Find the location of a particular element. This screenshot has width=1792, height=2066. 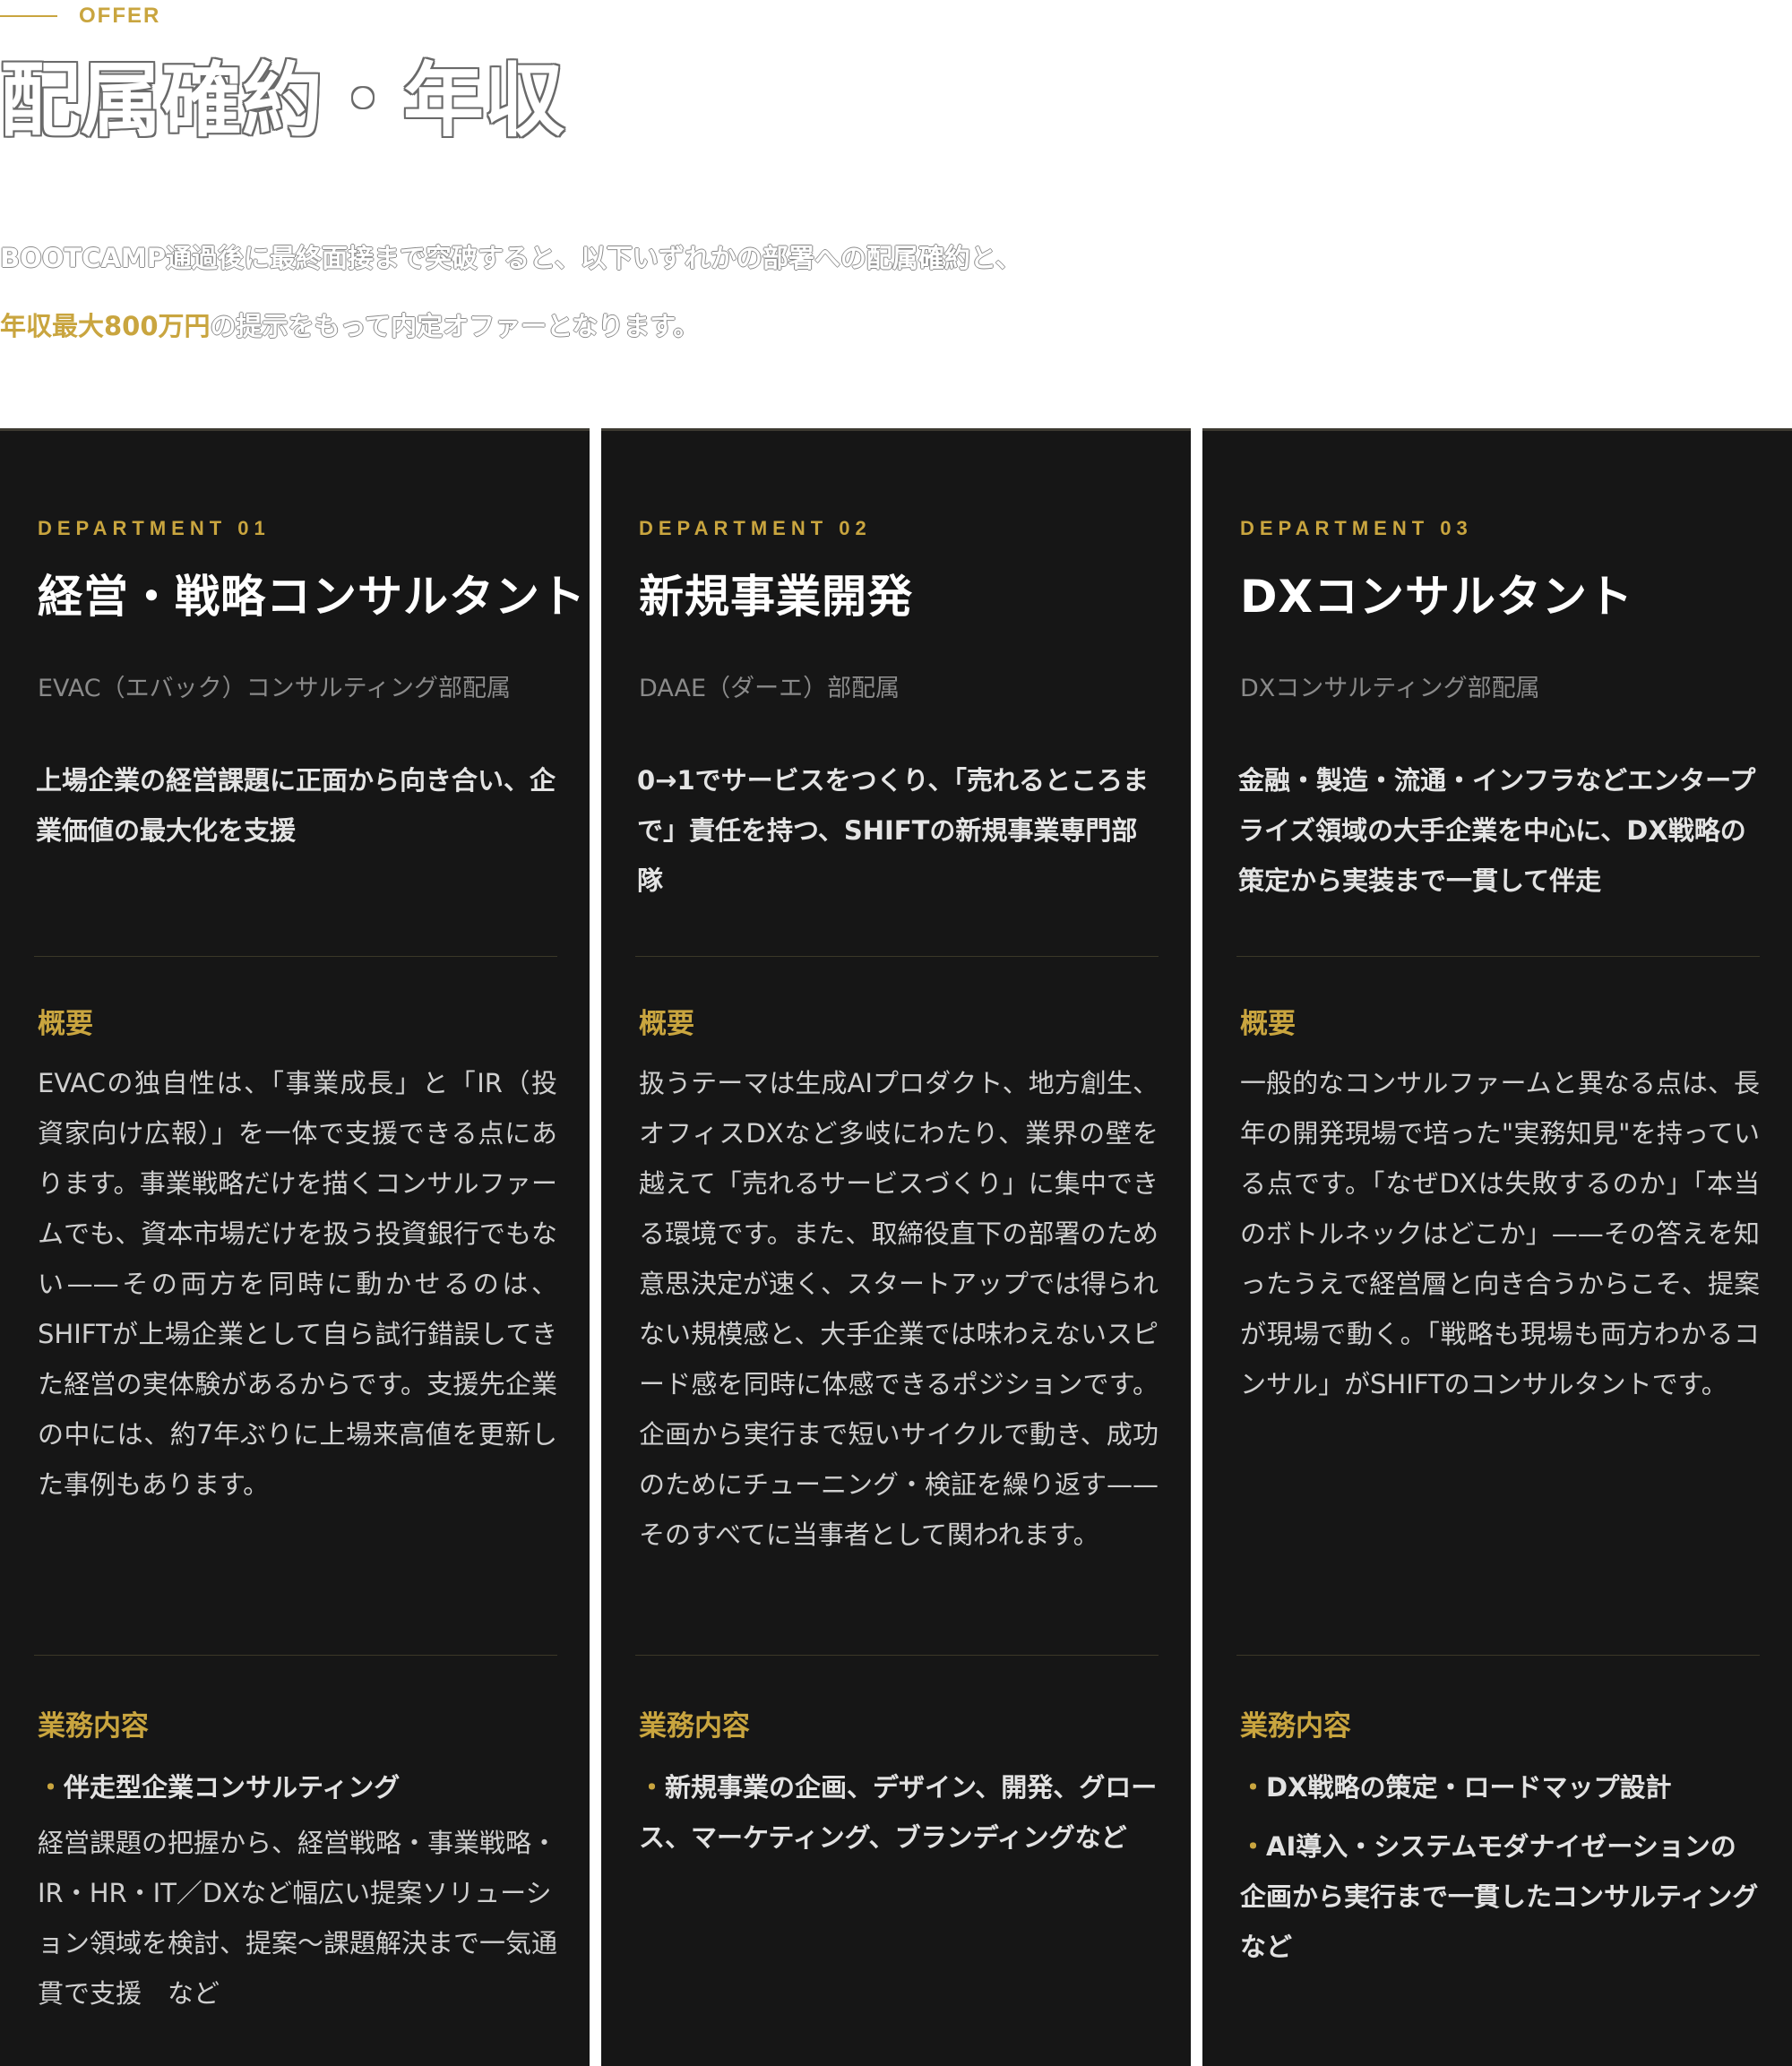

department-subtitle: DAAE（ダーエ）部配属 is located at coordinates (770, 688).